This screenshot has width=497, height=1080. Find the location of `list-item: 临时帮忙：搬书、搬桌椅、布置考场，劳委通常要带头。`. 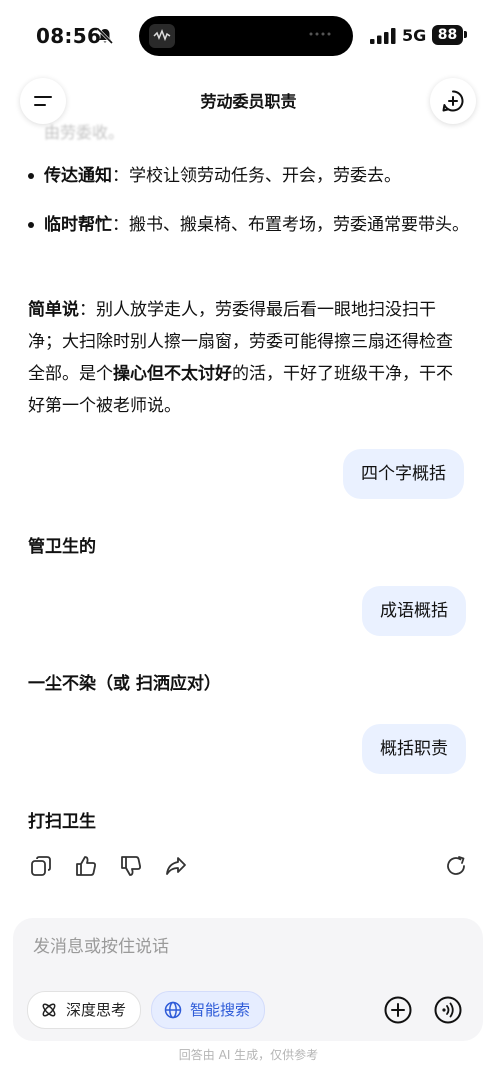

list-item: 临时帮忙：搬书、搬桌椅、布置考场，劳委通常要带头。 is located at coordinates (251, 225).